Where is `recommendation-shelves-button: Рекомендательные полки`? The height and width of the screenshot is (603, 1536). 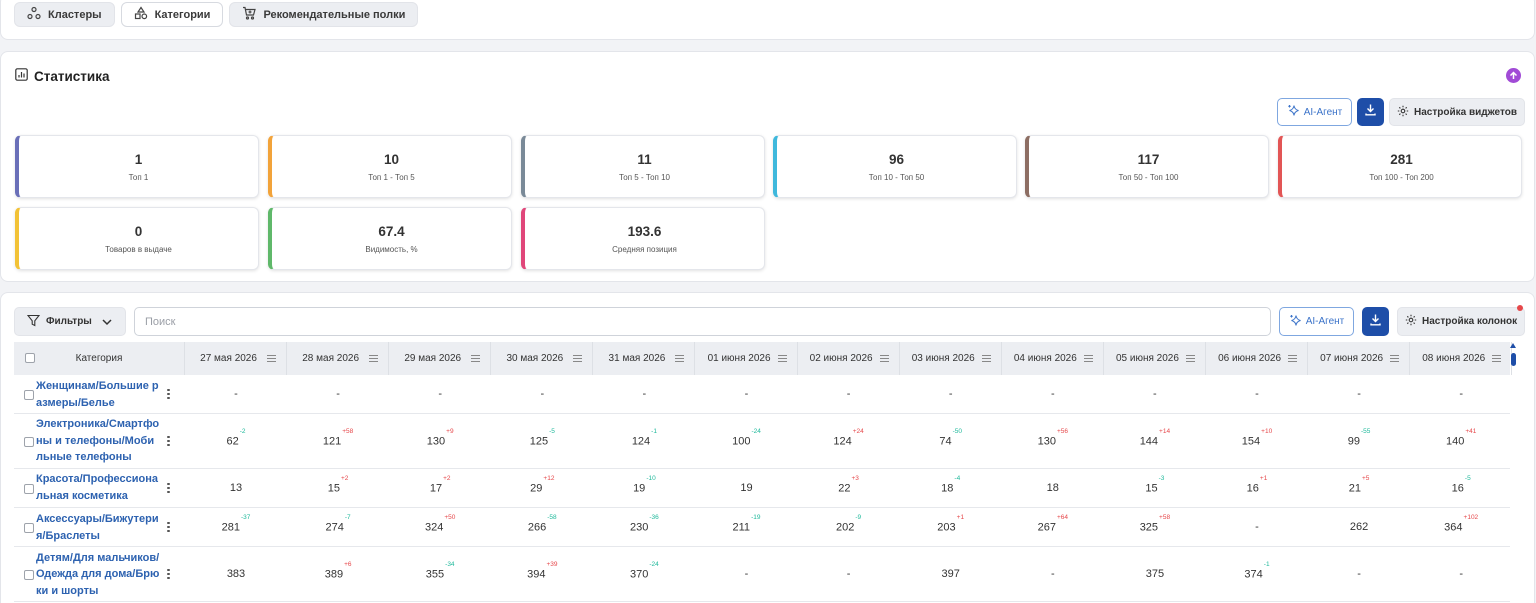 recommendation-shelves-button: Рекомендательные полки is located at coordinates (324, 14).